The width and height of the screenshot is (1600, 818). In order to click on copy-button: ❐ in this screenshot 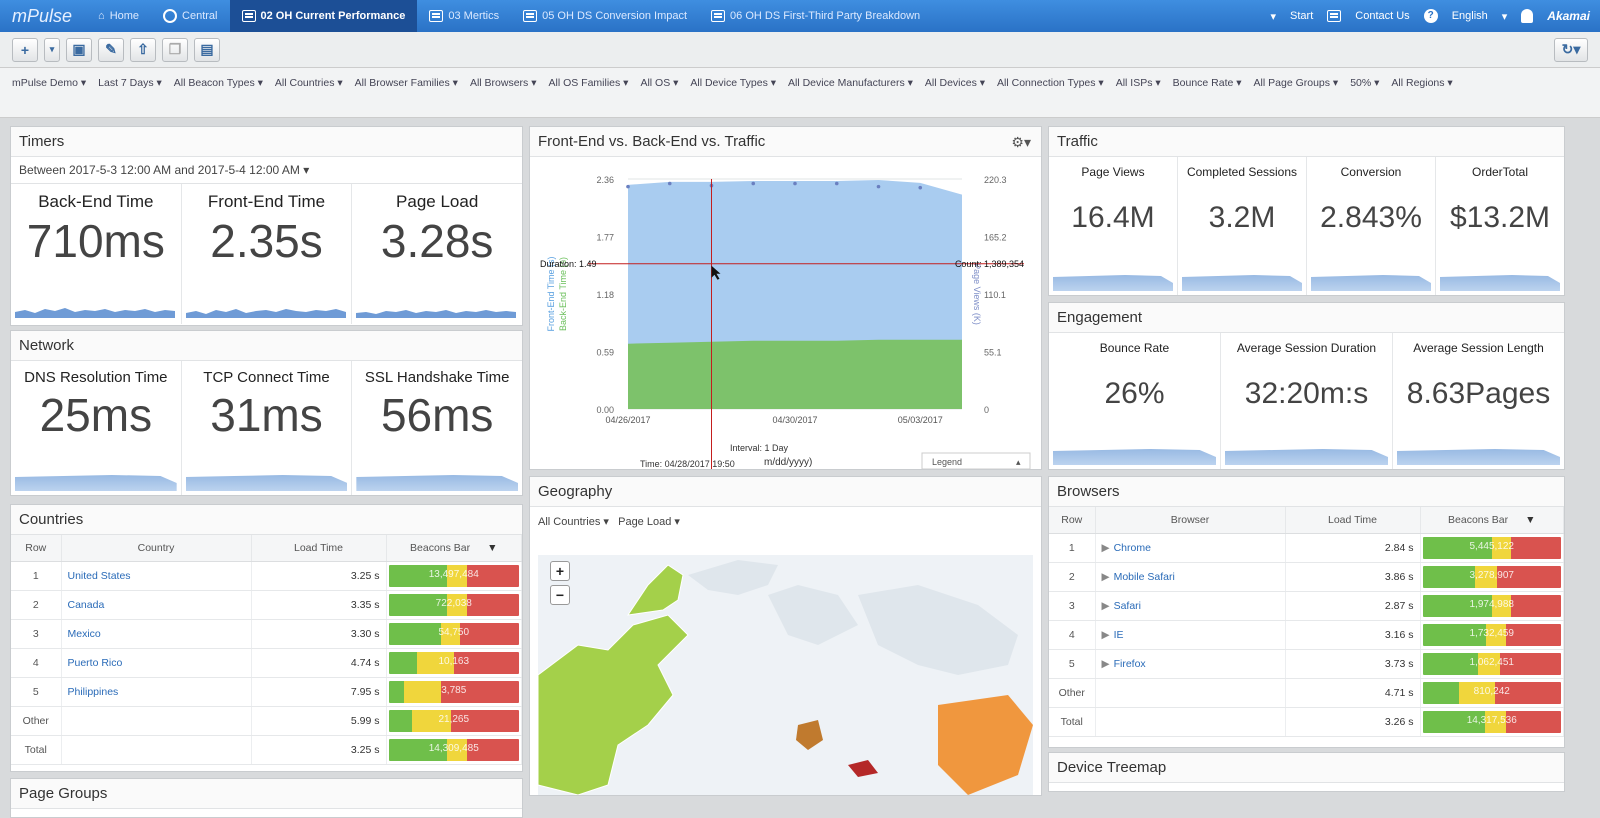, I will do `click(175, 50)`.